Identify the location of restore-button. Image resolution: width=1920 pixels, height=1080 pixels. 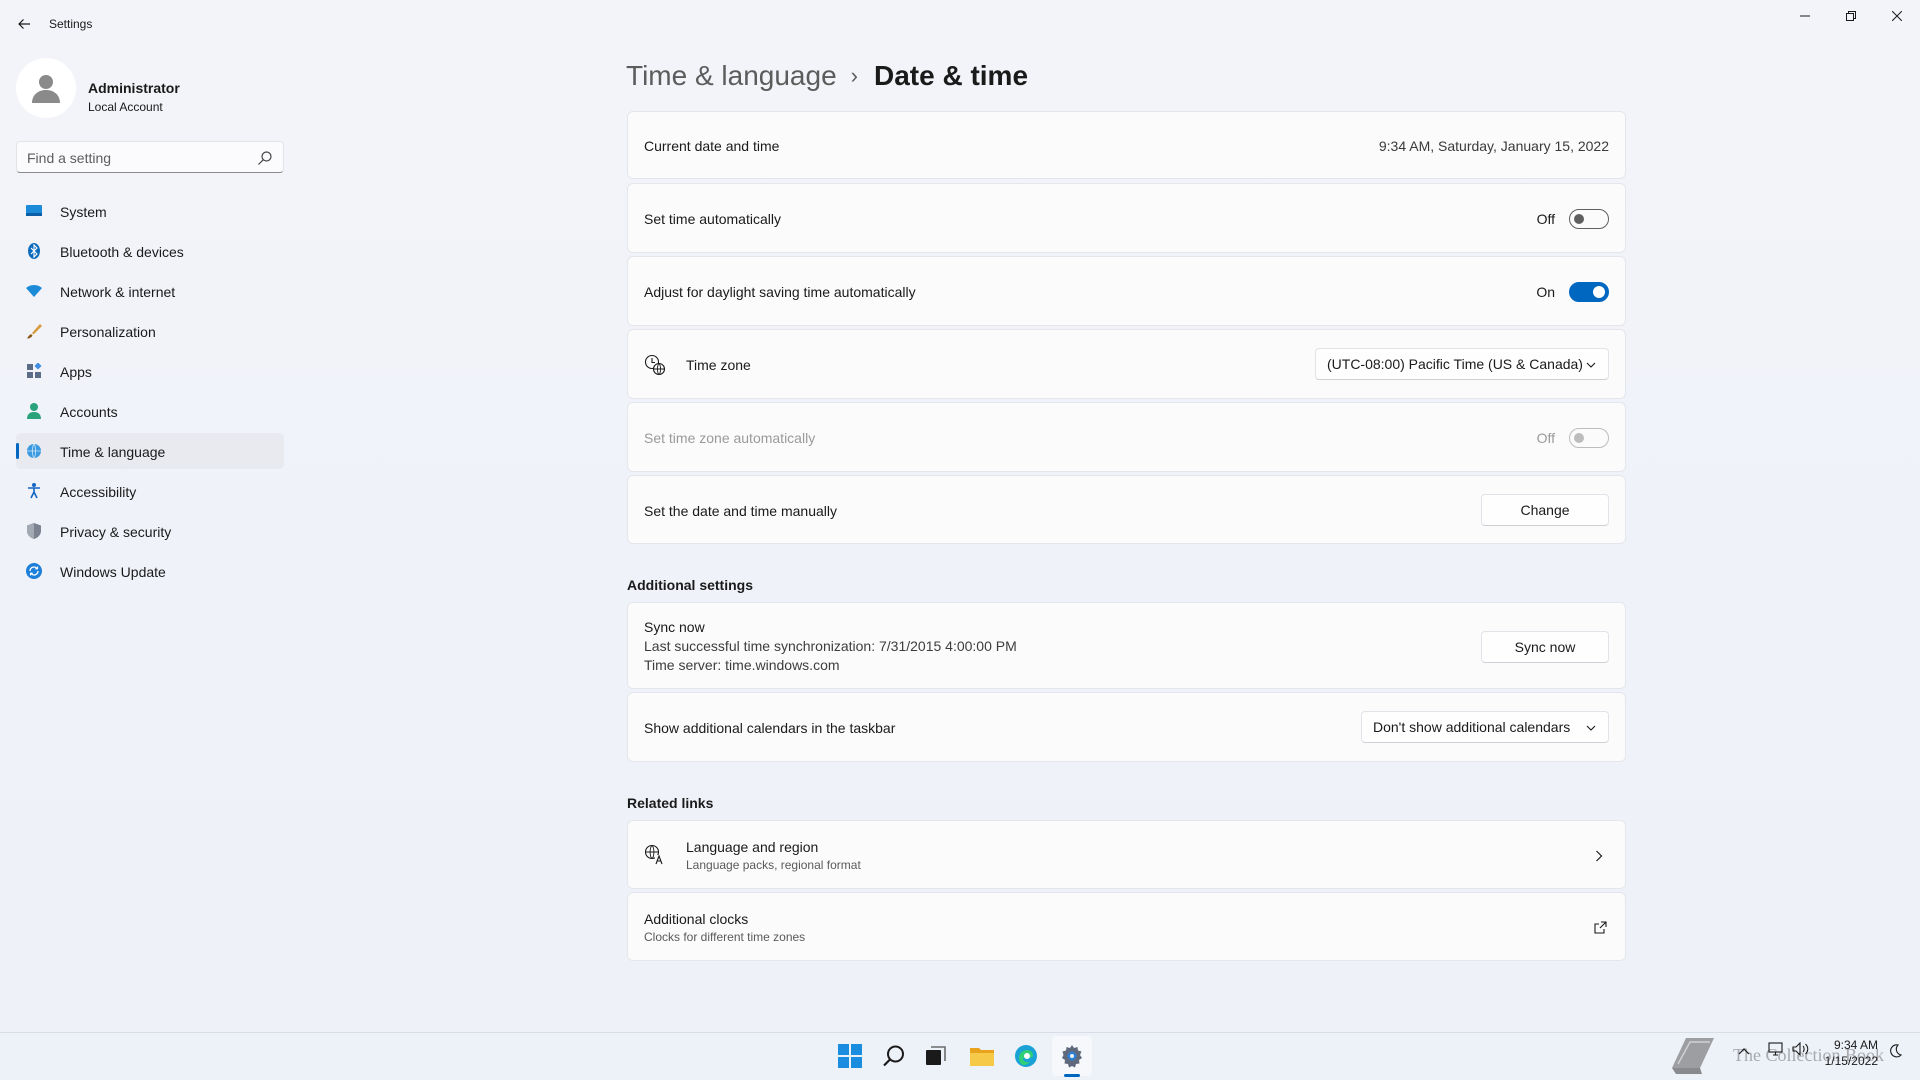
(1851, 16).